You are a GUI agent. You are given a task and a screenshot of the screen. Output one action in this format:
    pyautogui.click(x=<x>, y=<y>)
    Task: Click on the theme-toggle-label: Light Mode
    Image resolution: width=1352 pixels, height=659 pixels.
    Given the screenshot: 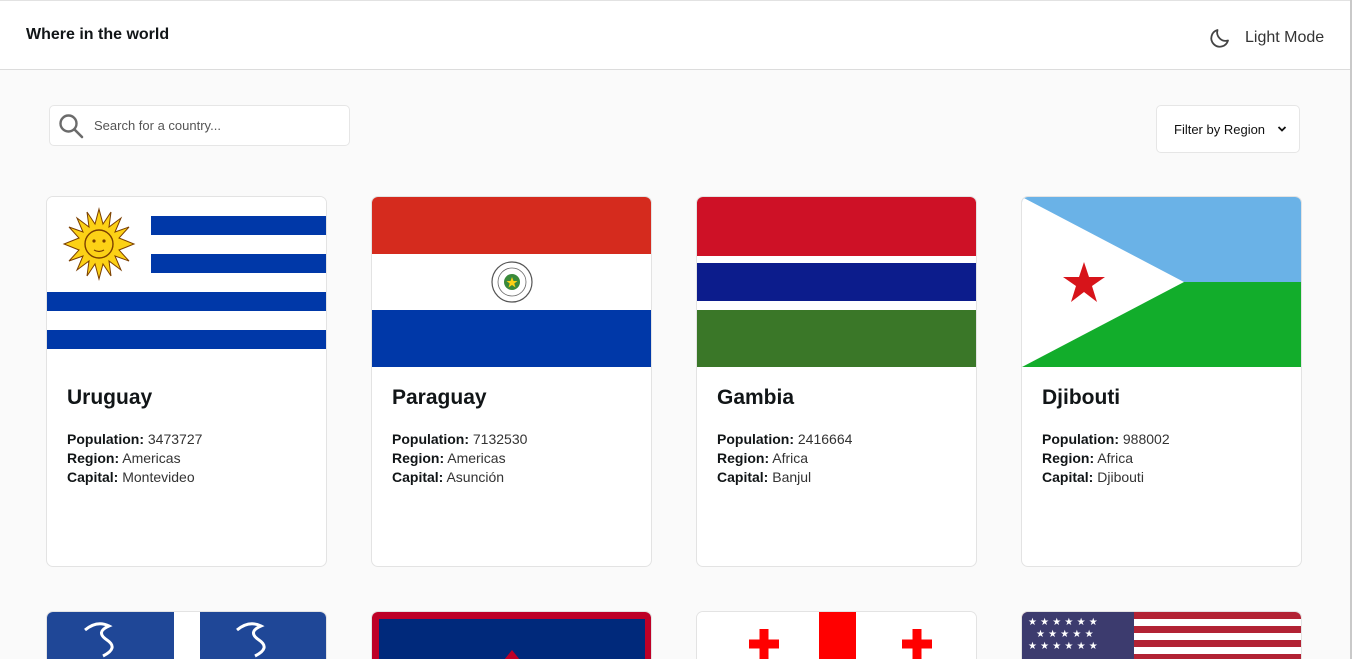 What is the action you would take?
    pyautogui.click(x=1285, y=37)
    